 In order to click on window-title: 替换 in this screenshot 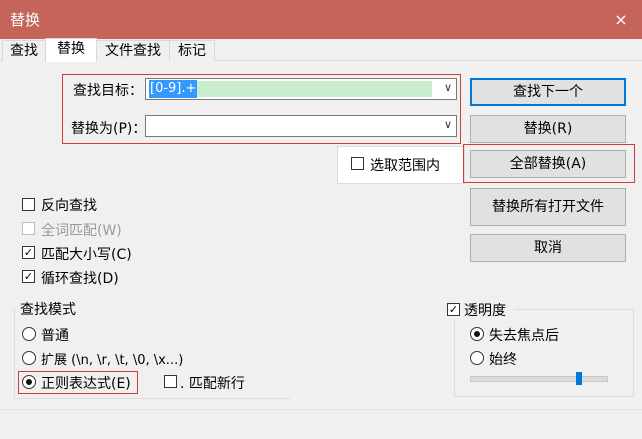, I will do `click(25, 20)`.